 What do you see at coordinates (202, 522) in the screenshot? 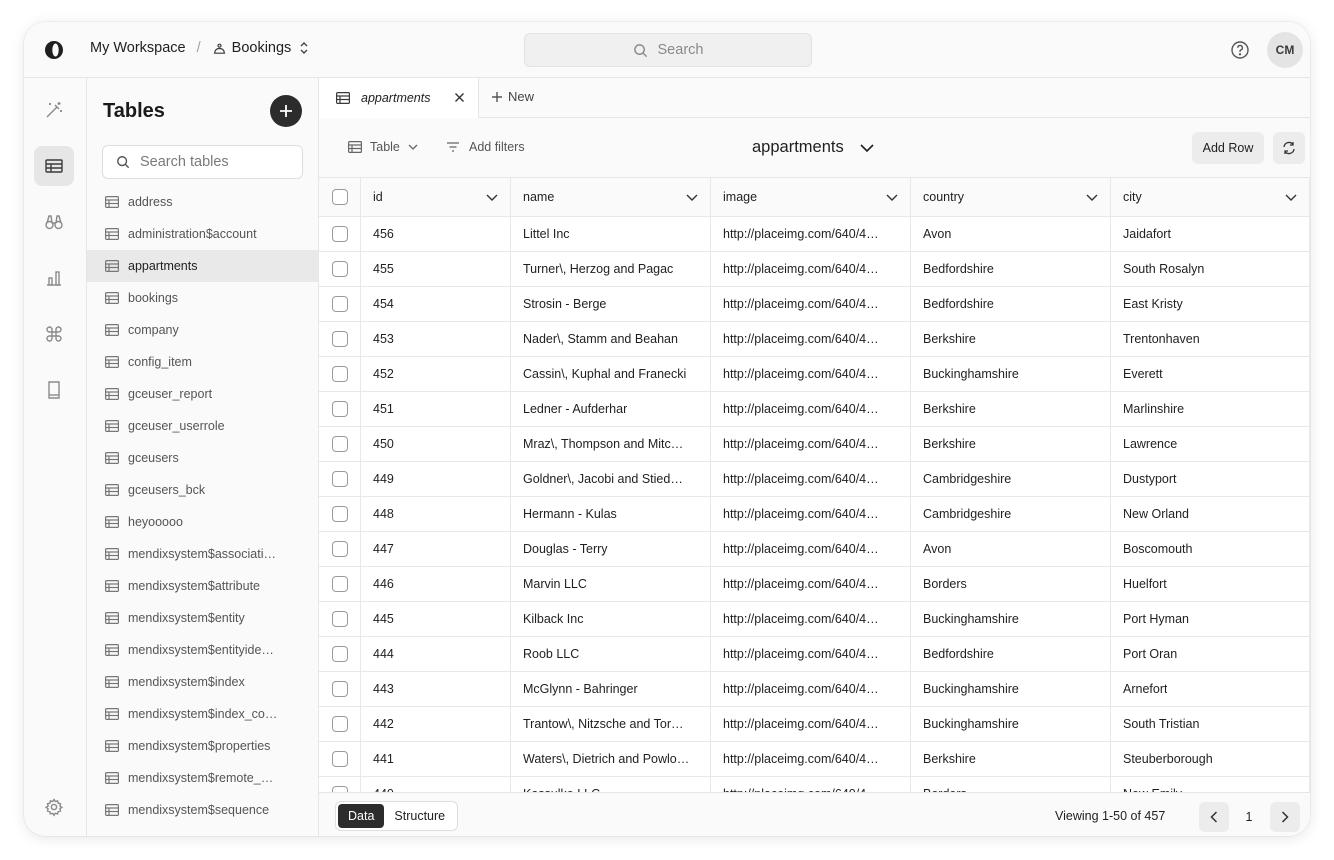
I see `sidebar-table-item: heyooooo` at bounding box center [202, 522].